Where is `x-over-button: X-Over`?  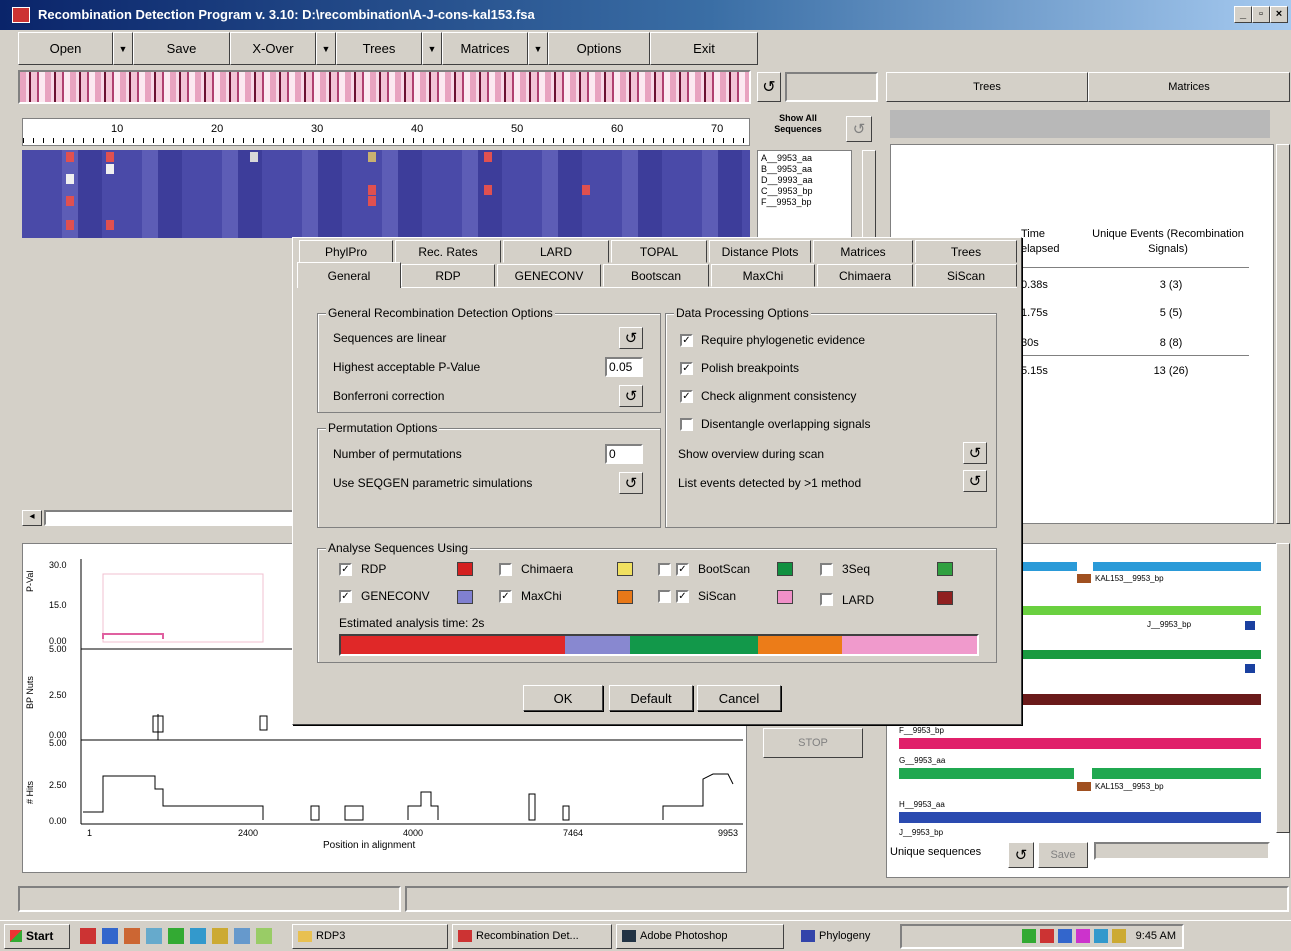
x-over-button: X-Over is located at coordinates (273, 48).